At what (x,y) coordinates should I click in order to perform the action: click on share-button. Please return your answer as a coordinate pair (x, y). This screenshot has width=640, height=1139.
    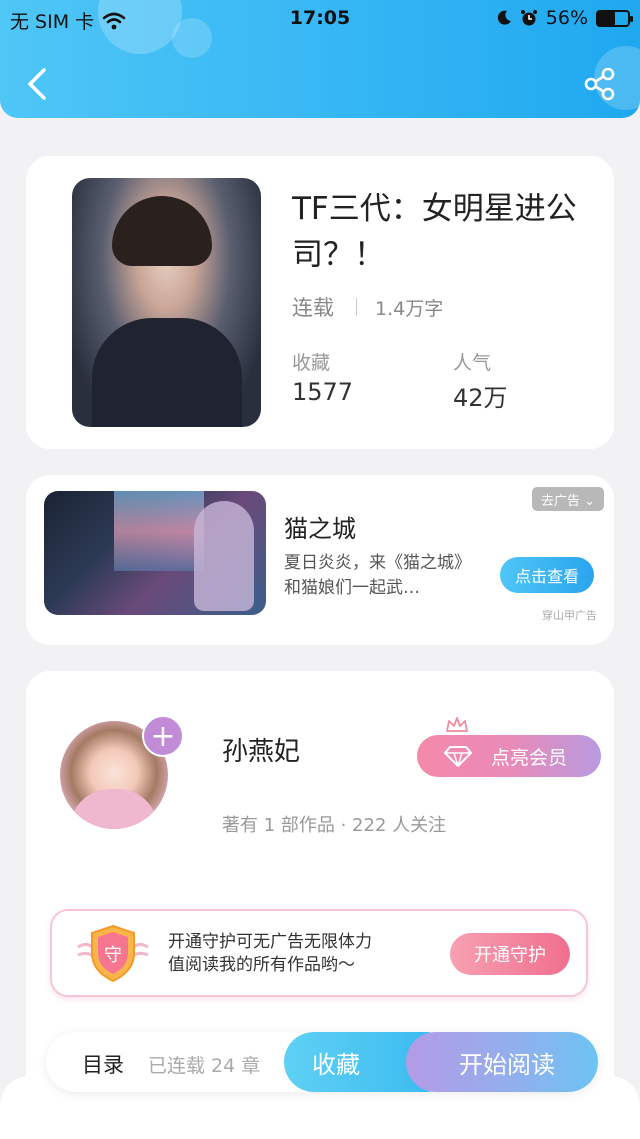
    Looking at the image, I should click on (600, 84).